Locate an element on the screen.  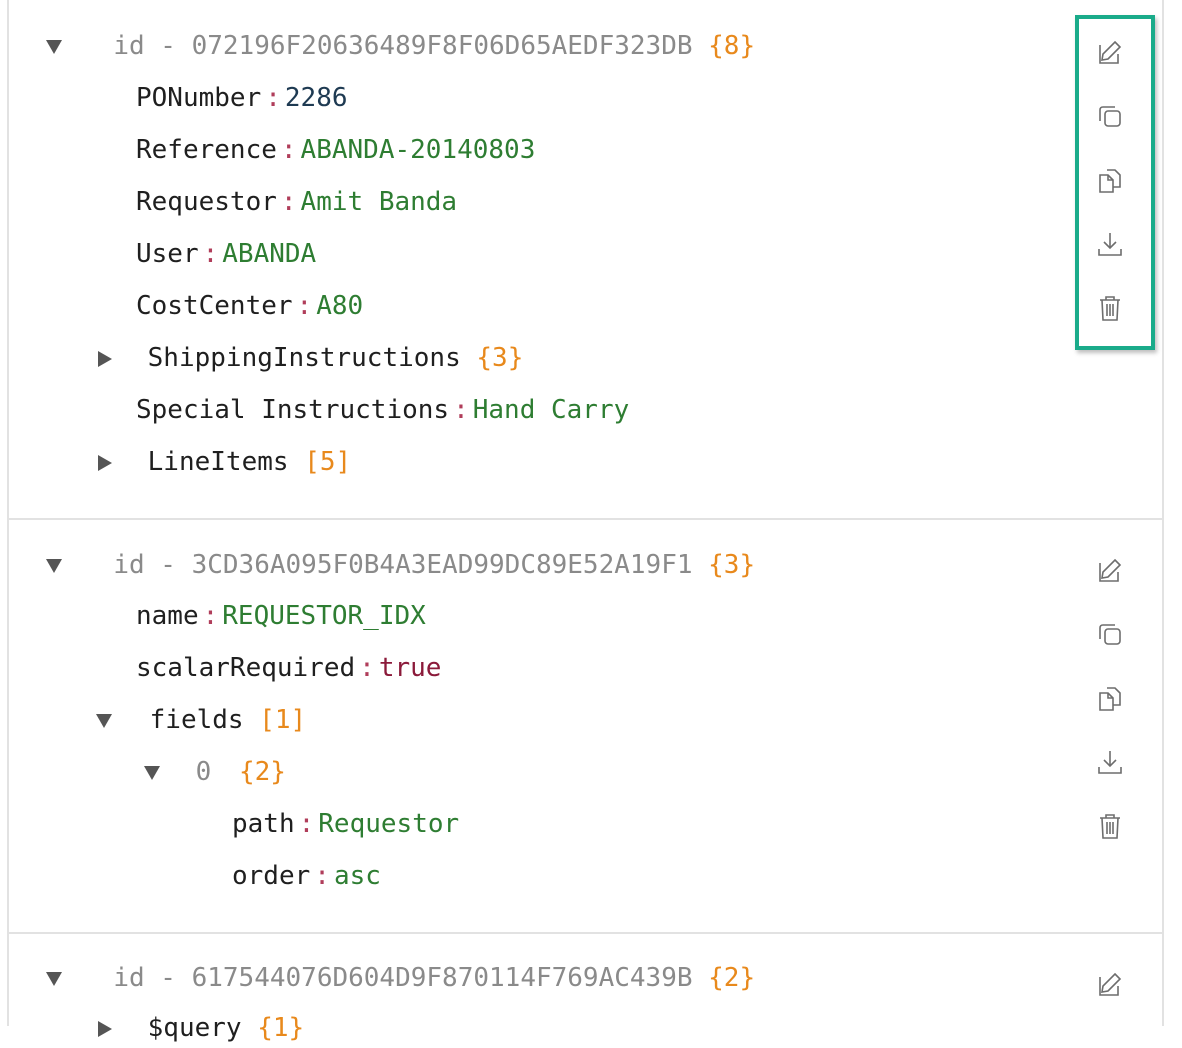
field-row: PONumber:2286 is located at coordinates (242, 98).